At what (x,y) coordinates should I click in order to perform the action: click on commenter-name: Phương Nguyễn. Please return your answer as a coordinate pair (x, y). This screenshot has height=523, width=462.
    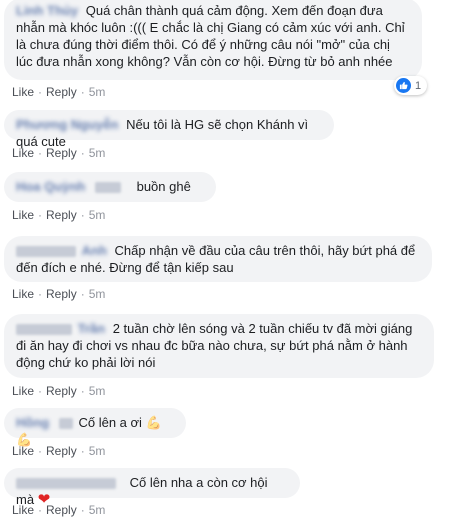
    Looking at the image, I should click on (67, 124).